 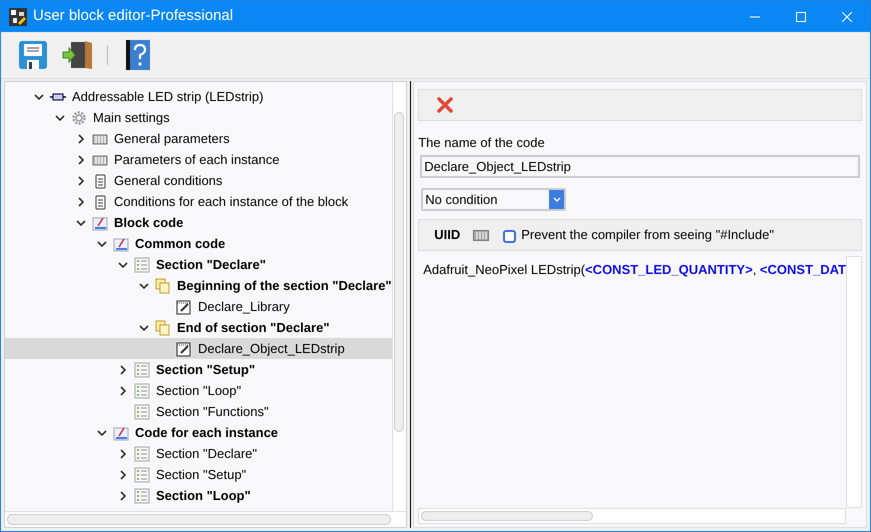 I want to click on tree-item: Section "Functions", so click(x=198, y=411).